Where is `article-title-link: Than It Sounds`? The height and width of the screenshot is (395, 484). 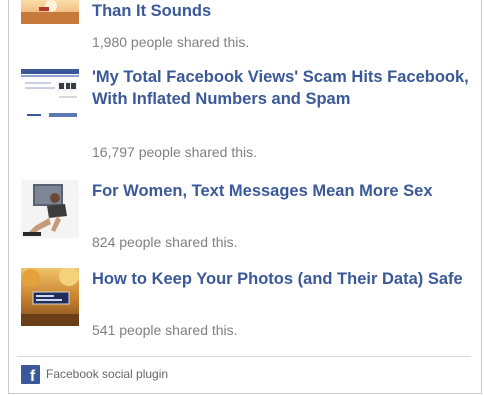 article-title-link: Than It Sounds is located at coordinates (282, 11).